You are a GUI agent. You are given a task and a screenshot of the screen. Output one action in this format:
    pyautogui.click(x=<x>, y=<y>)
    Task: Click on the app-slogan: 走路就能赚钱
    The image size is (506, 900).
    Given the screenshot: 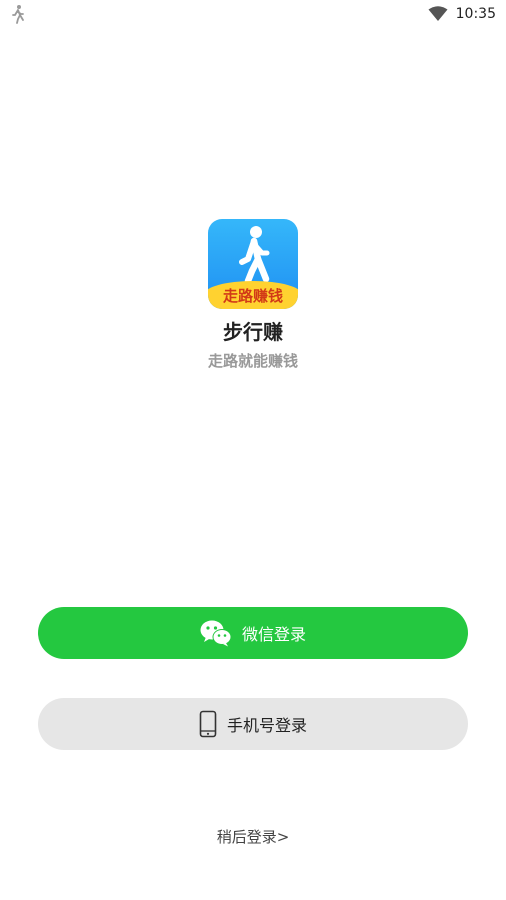 What is the action you would take?
    pyautogui.click(x=252, y=361)
    